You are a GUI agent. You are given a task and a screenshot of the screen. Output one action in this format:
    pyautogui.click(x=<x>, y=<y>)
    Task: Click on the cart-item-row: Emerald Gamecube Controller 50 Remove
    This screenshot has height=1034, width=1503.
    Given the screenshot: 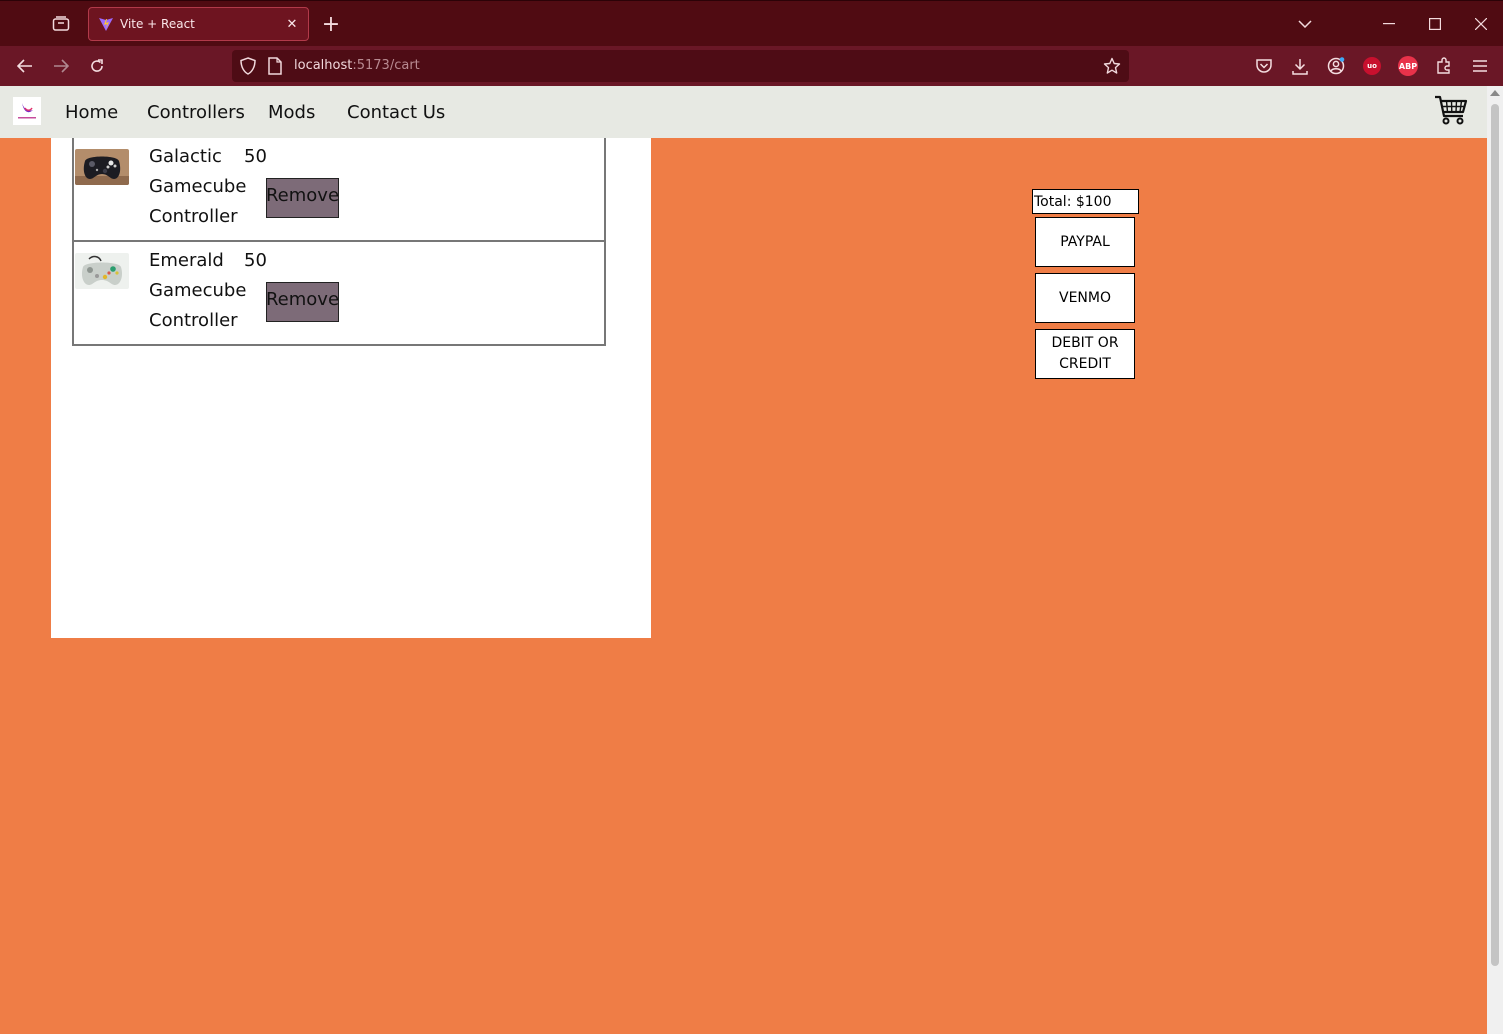 What is the action you would take?
    pyautogui.click(x=339, y=293)
    